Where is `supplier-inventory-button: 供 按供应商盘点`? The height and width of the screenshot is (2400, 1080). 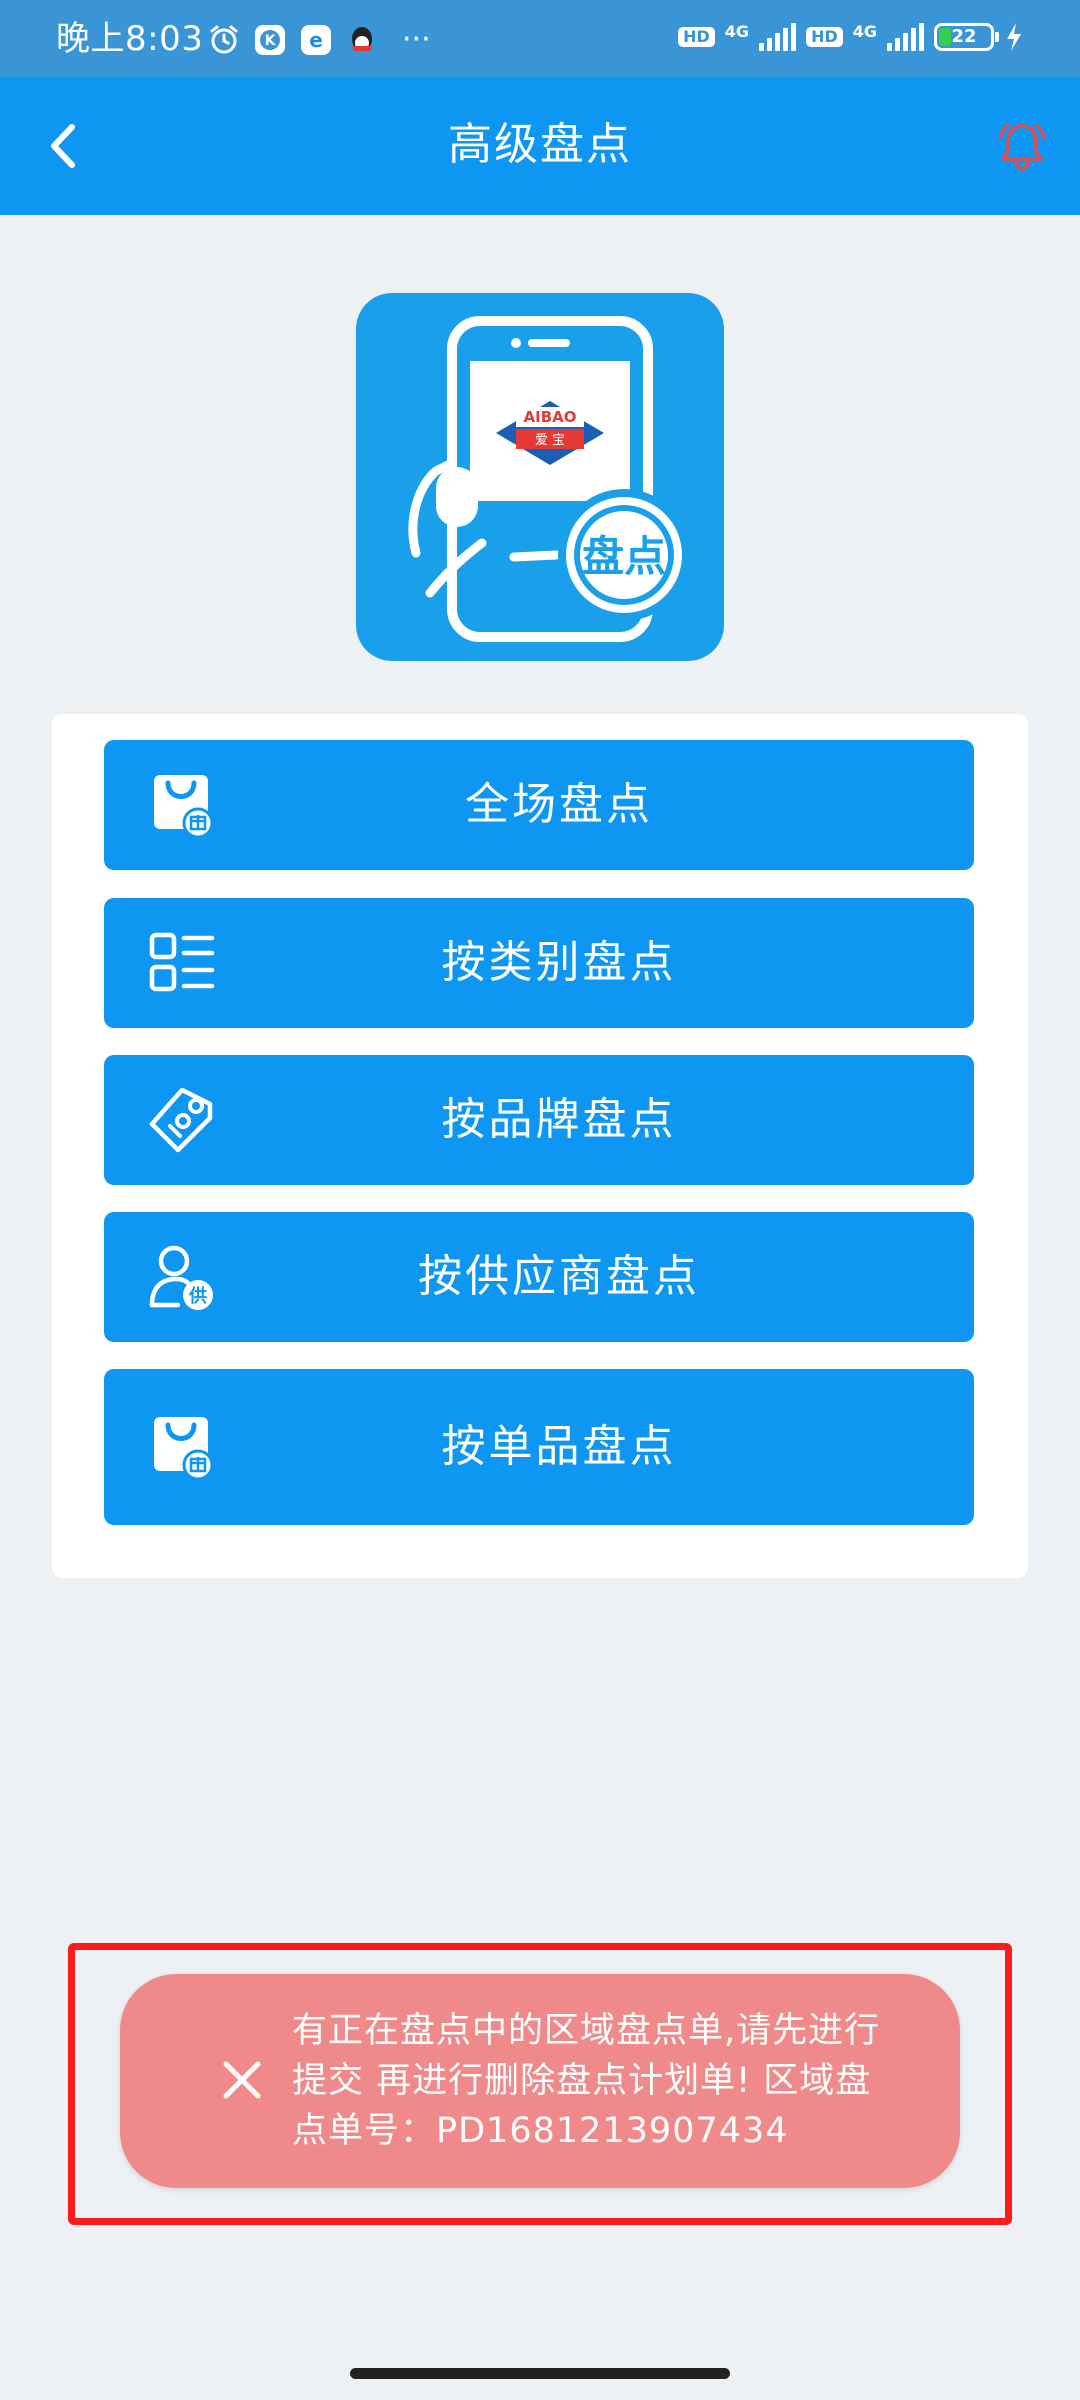
supplier-inventory-button: 供 按供应商盘点 is located at coordinates (539, 1277).